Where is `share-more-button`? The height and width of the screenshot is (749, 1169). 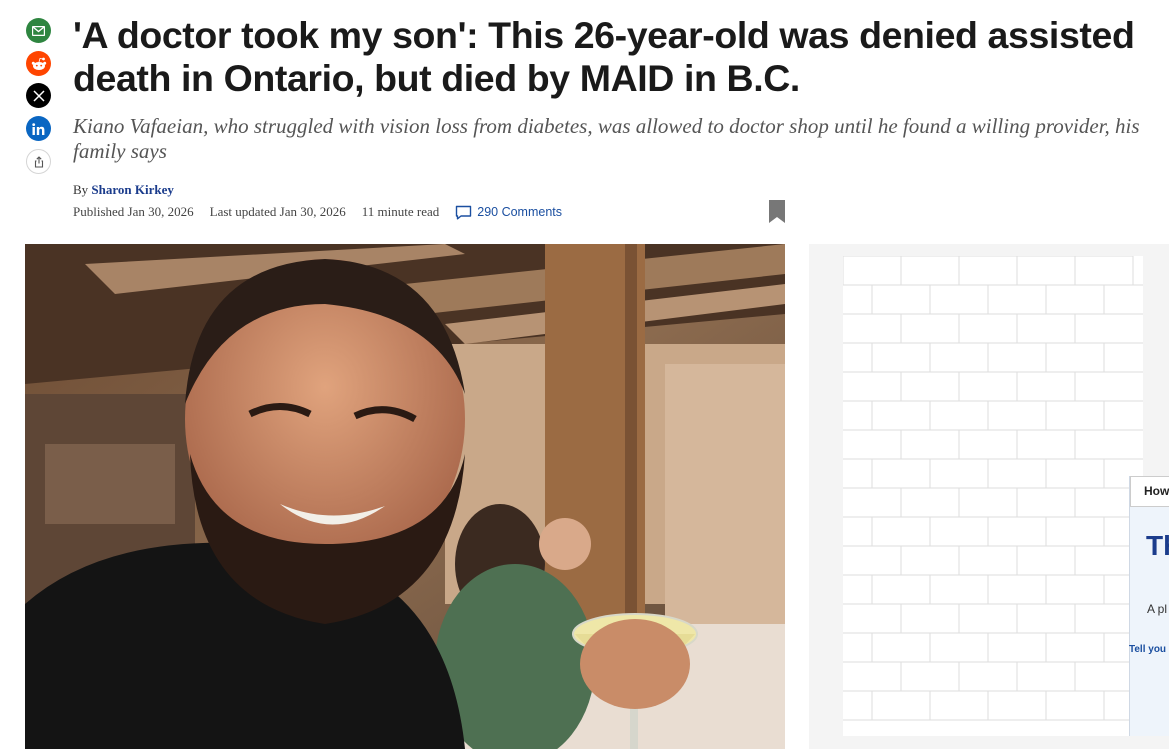 share-more-button is located at coordinates (38, 161).